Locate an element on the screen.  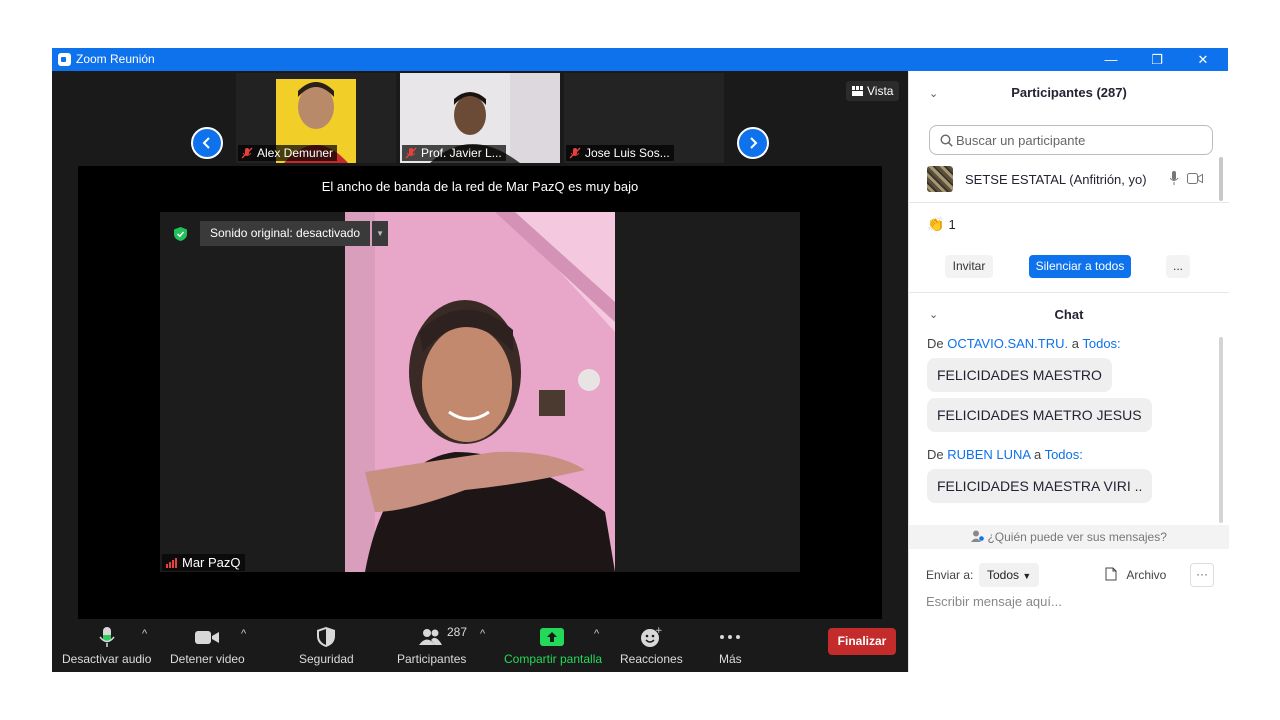
minimize-button: — is located at coordinates (1111, 59).